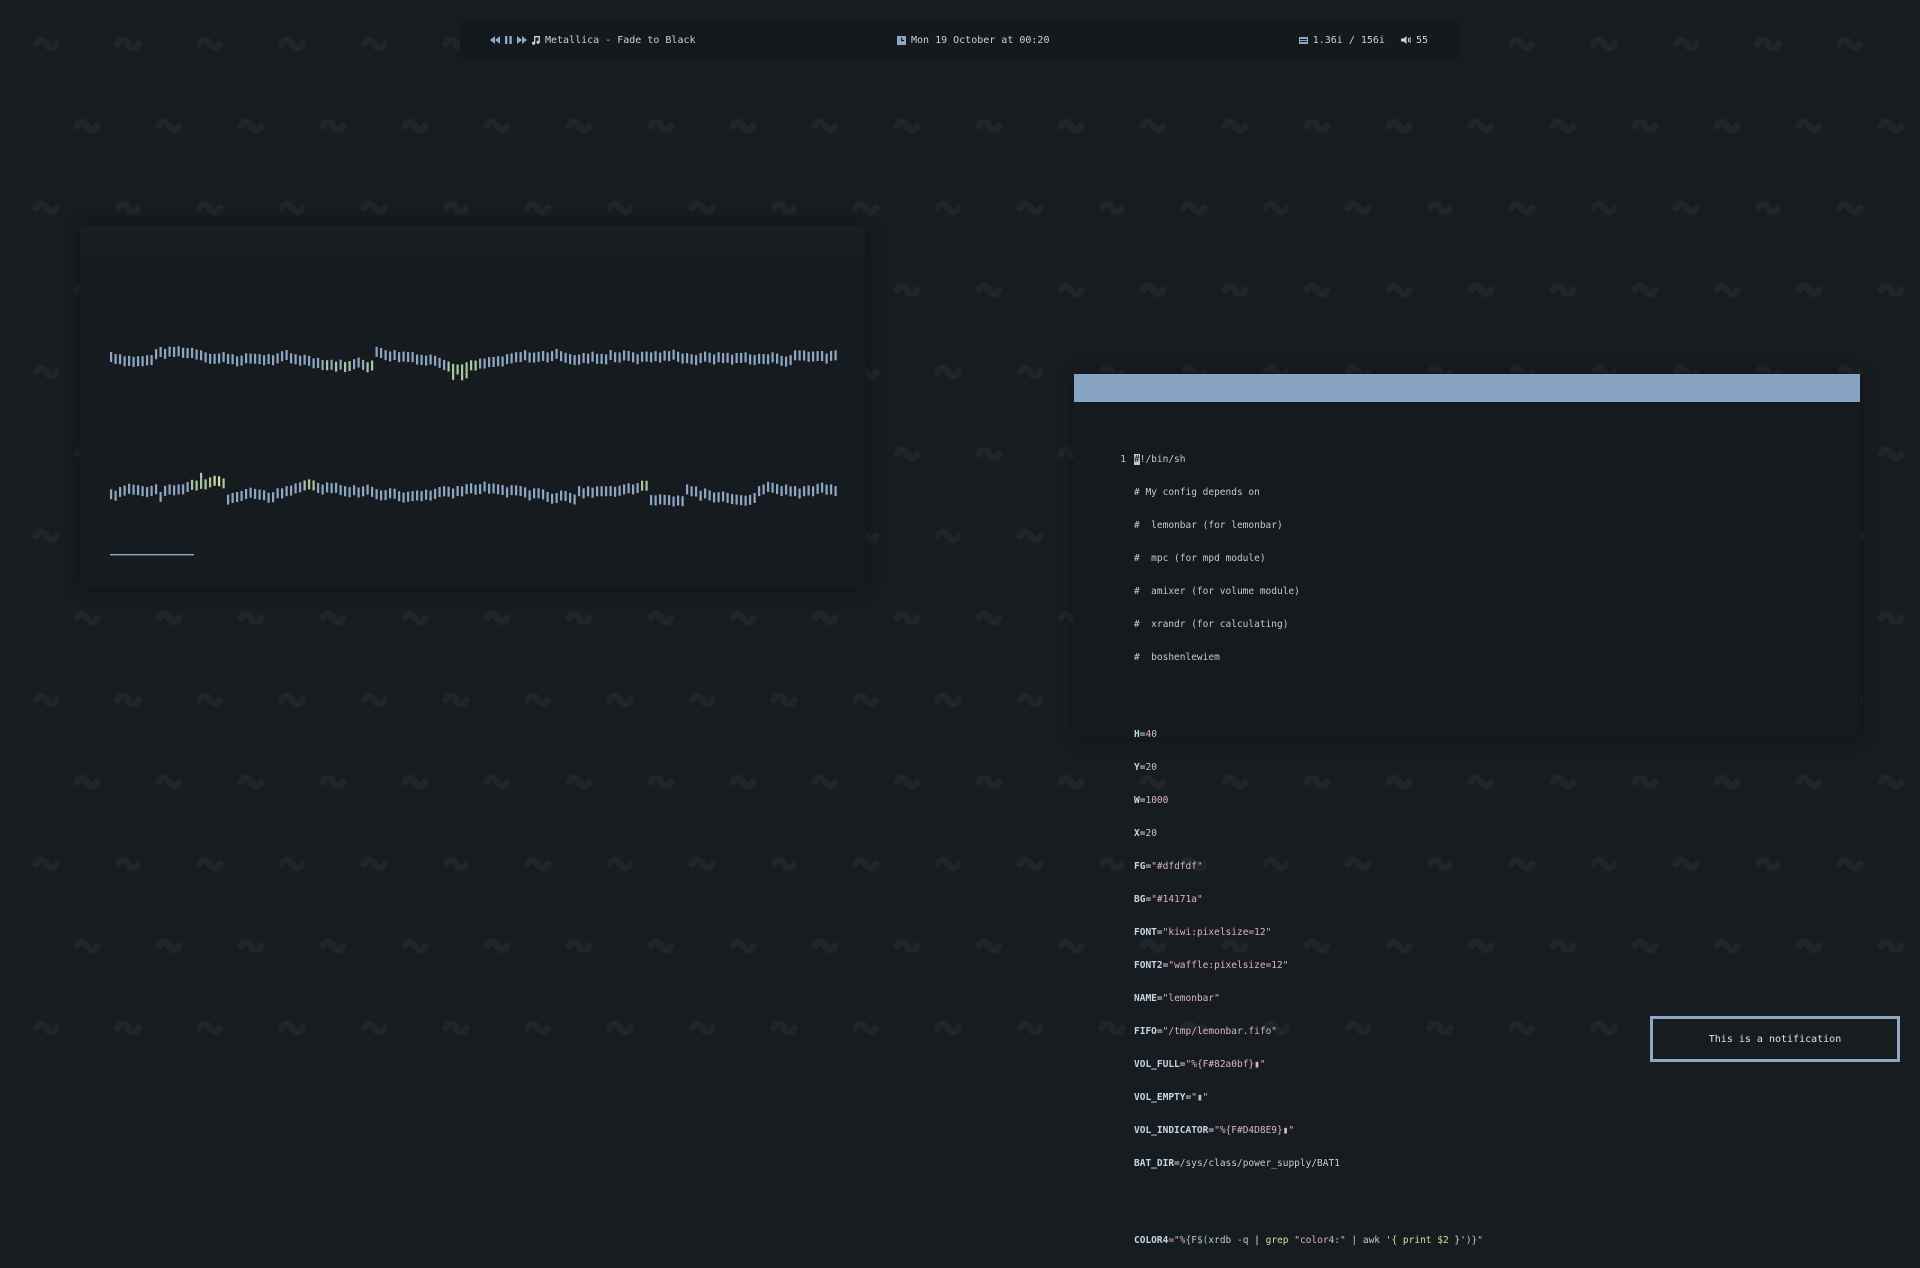 The image size is (1920, 1268). I want to click on rewind-icon, so click(495, 40).